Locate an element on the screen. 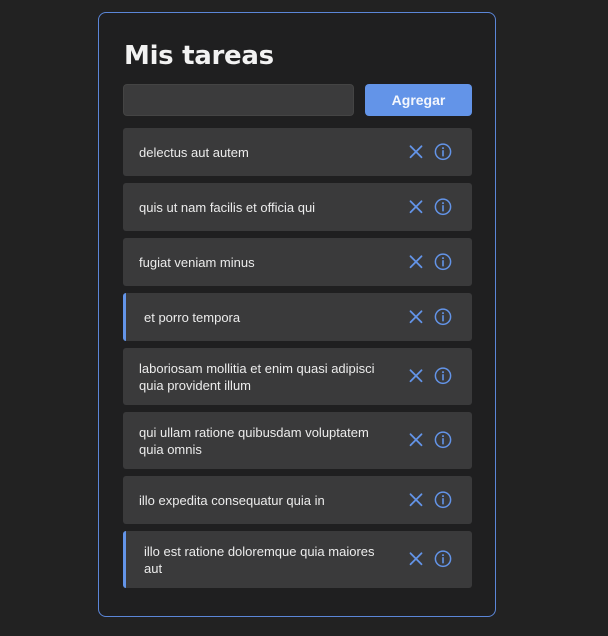 Image resolution: width=608 pixels, height=636 pixels. task-item: illo expedita consequatur quia in is located at coordinates (297, 500).